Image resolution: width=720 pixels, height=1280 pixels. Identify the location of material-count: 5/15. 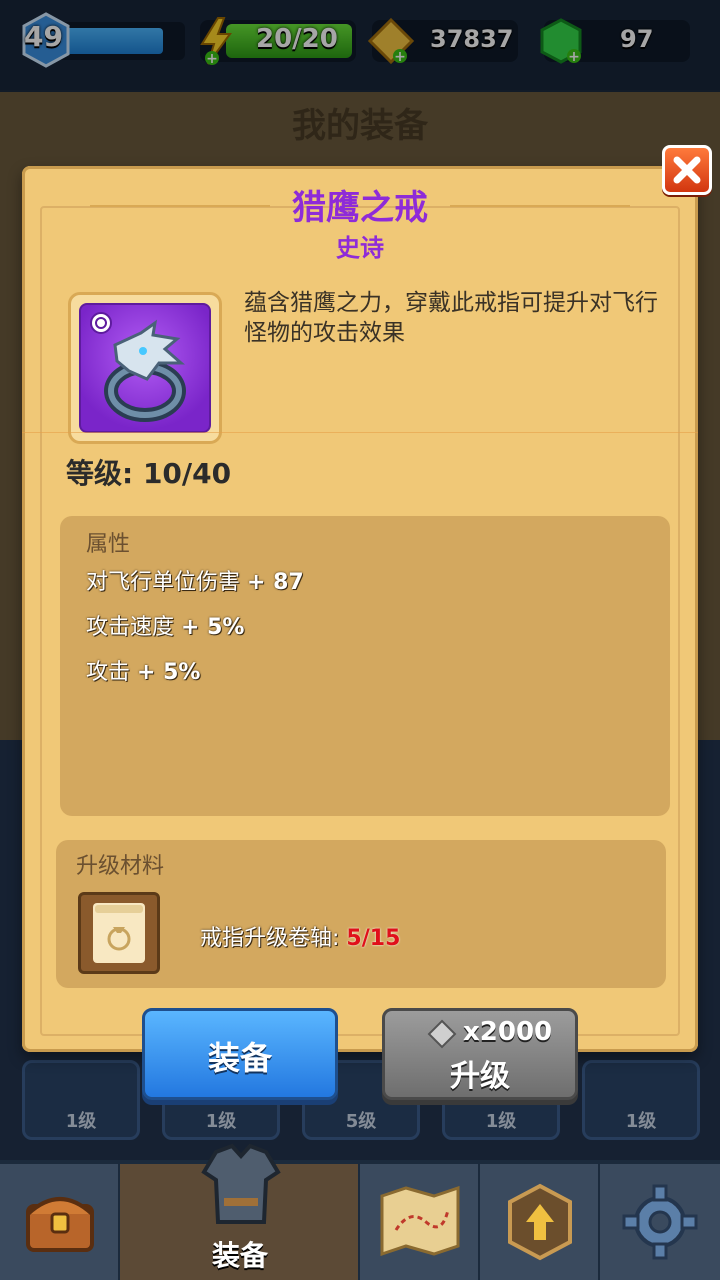
(373, 938).